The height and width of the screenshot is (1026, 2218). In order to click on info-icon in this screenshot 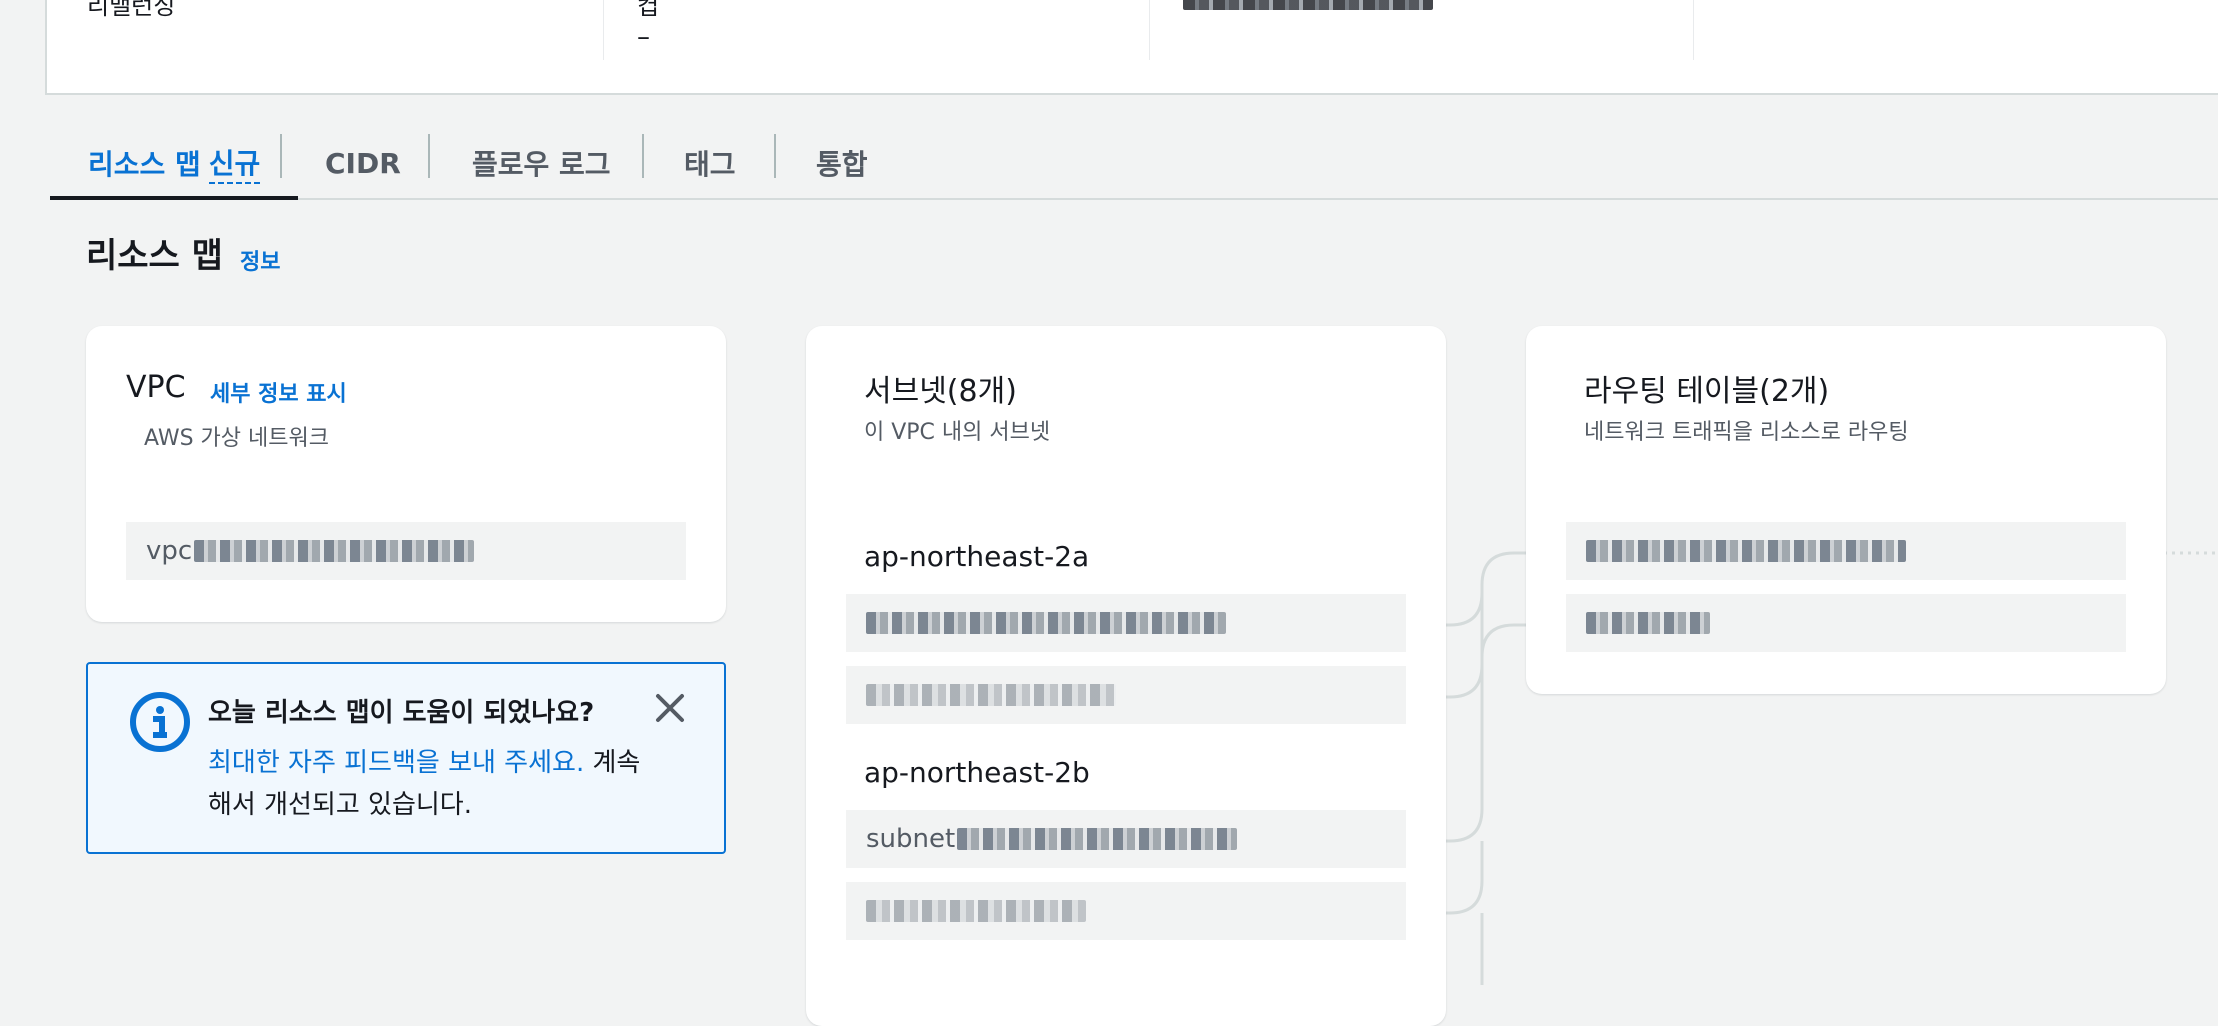, I will do `click(160, 722)`.